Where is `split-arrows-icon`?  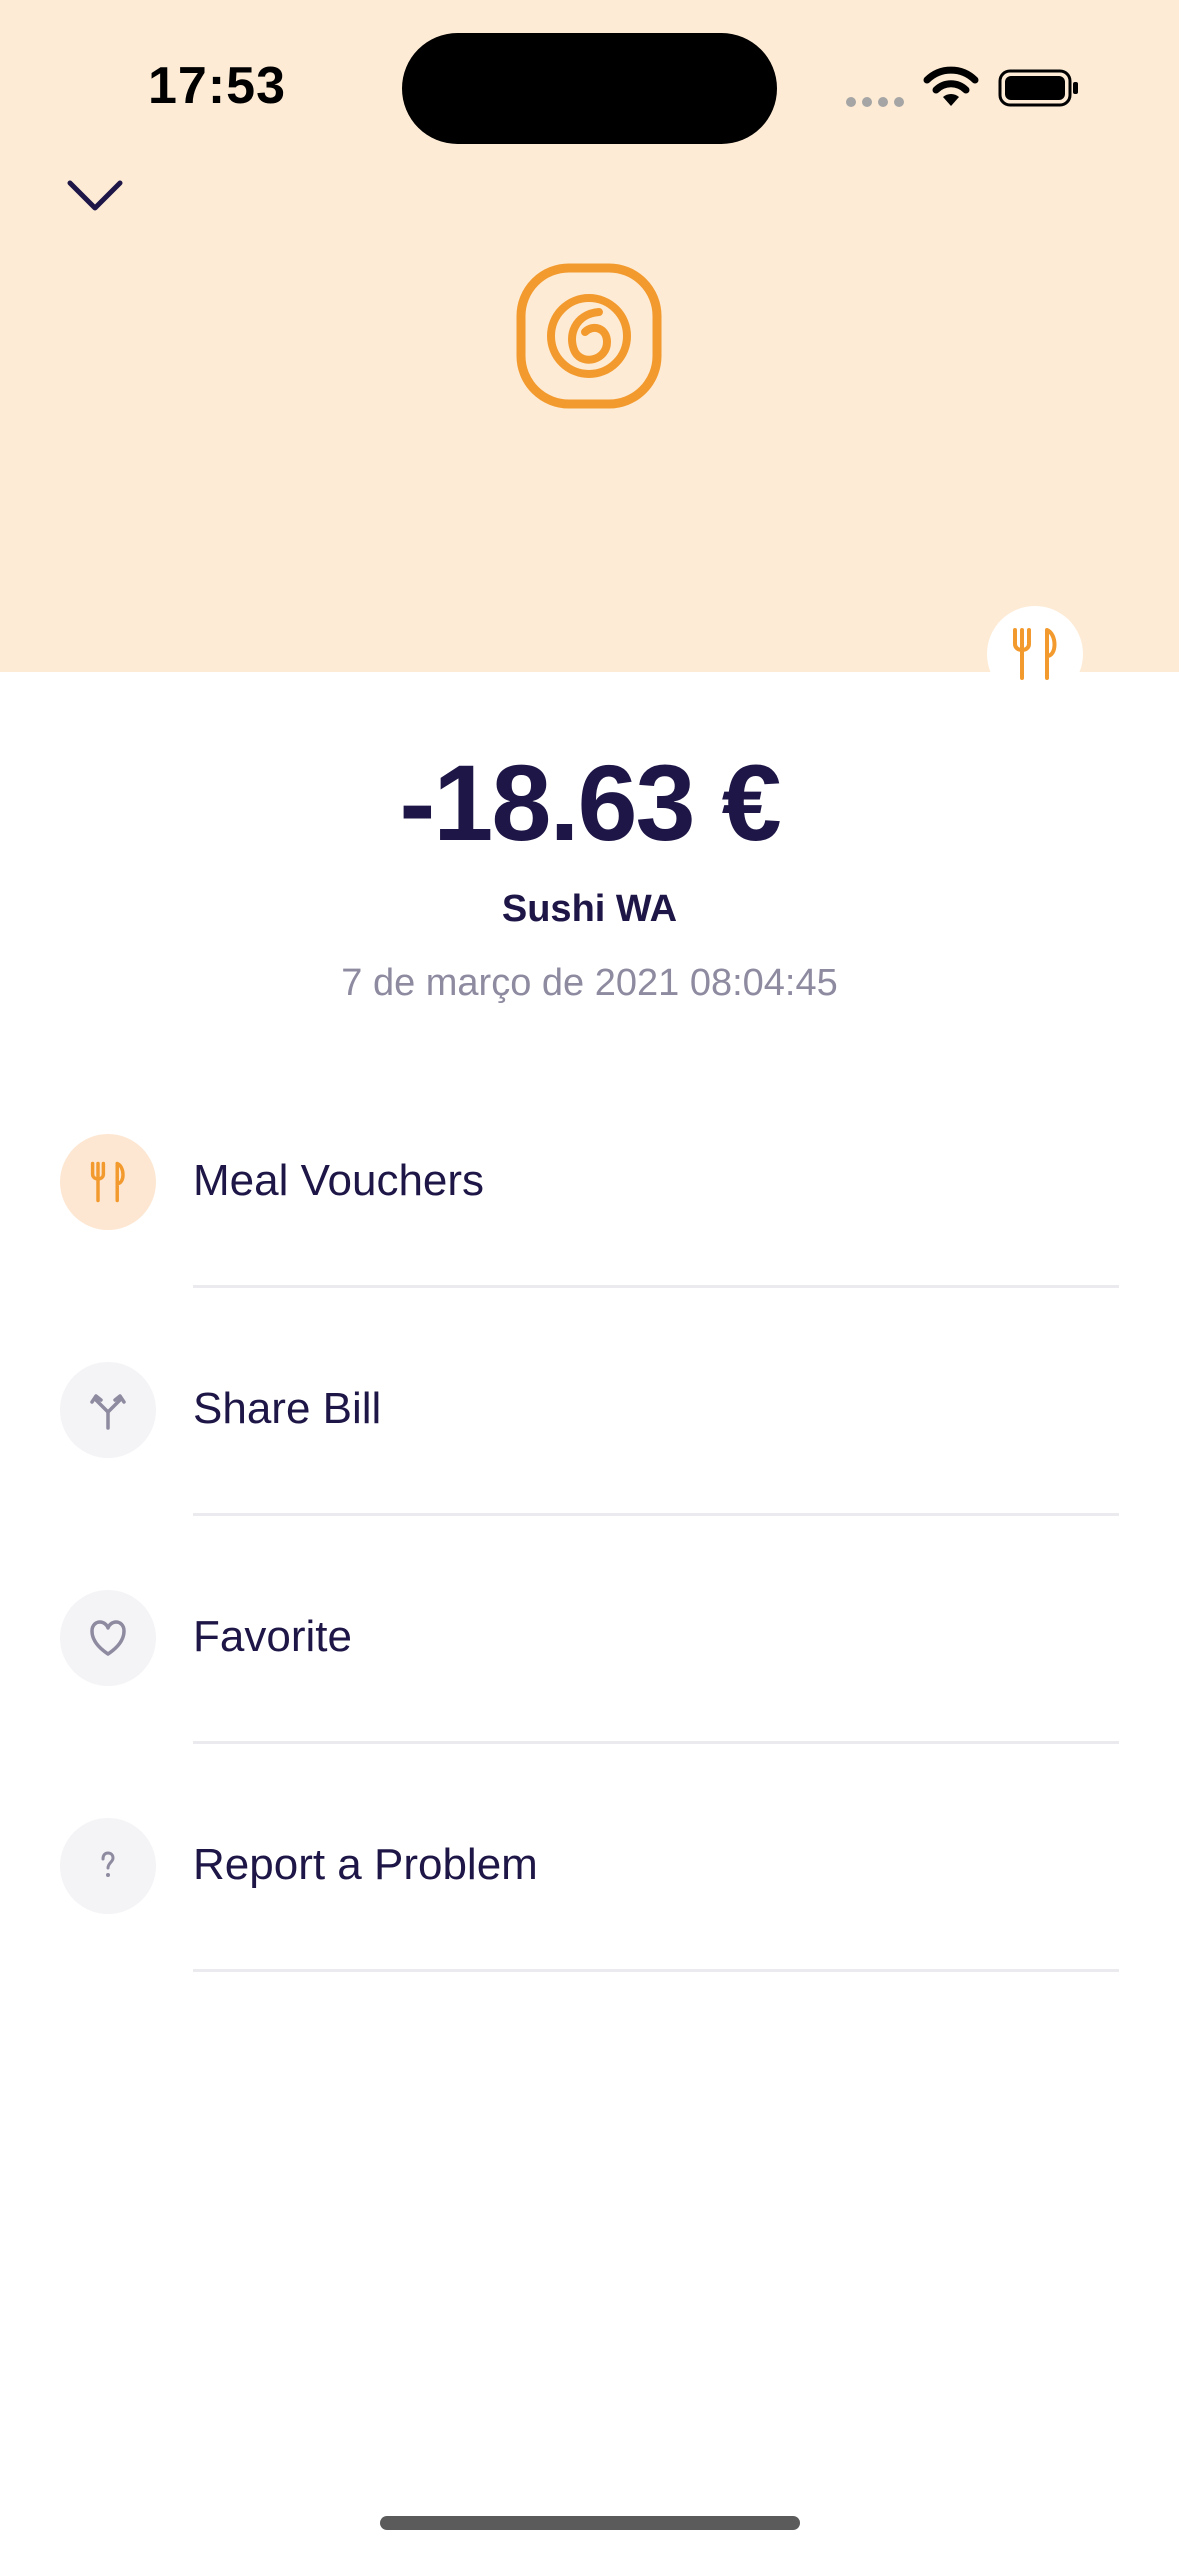 split-arrows-icon is located at coordinates (108, 1412).